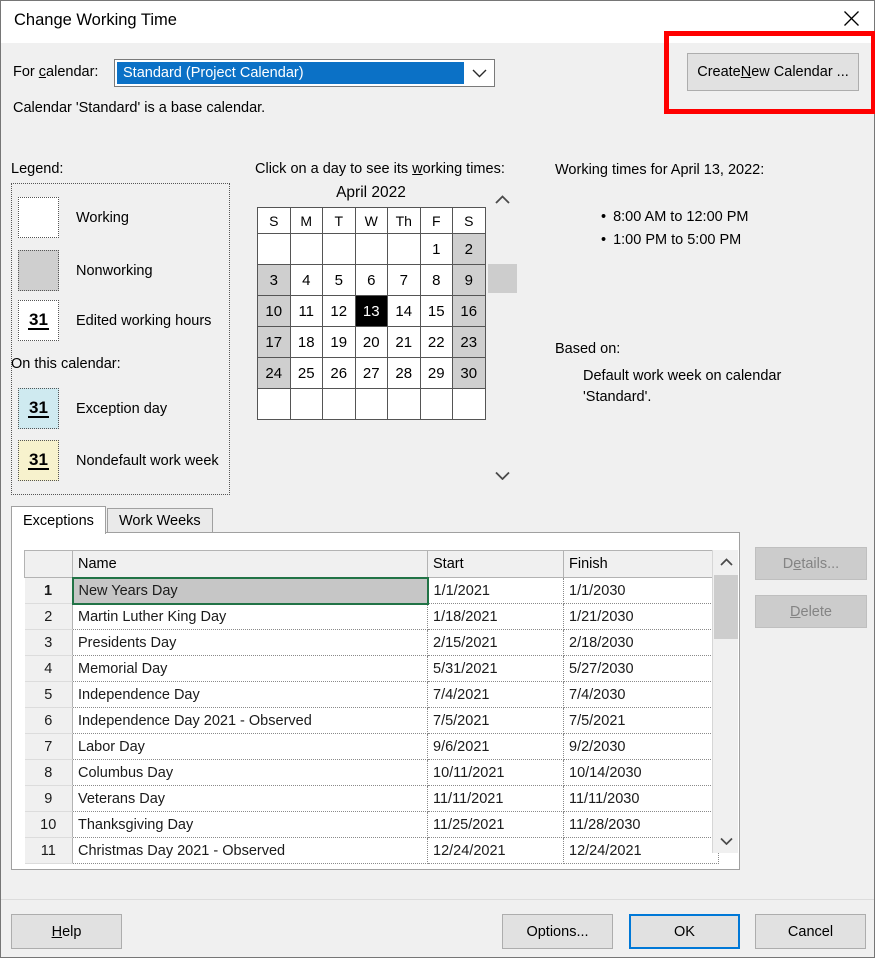 The height and width of the screenshot is (958, 875). What do you see at coordinates (404, 373) in the screenshot?
I see `calendar-day-28: 28` at bounding box center [404, 373].